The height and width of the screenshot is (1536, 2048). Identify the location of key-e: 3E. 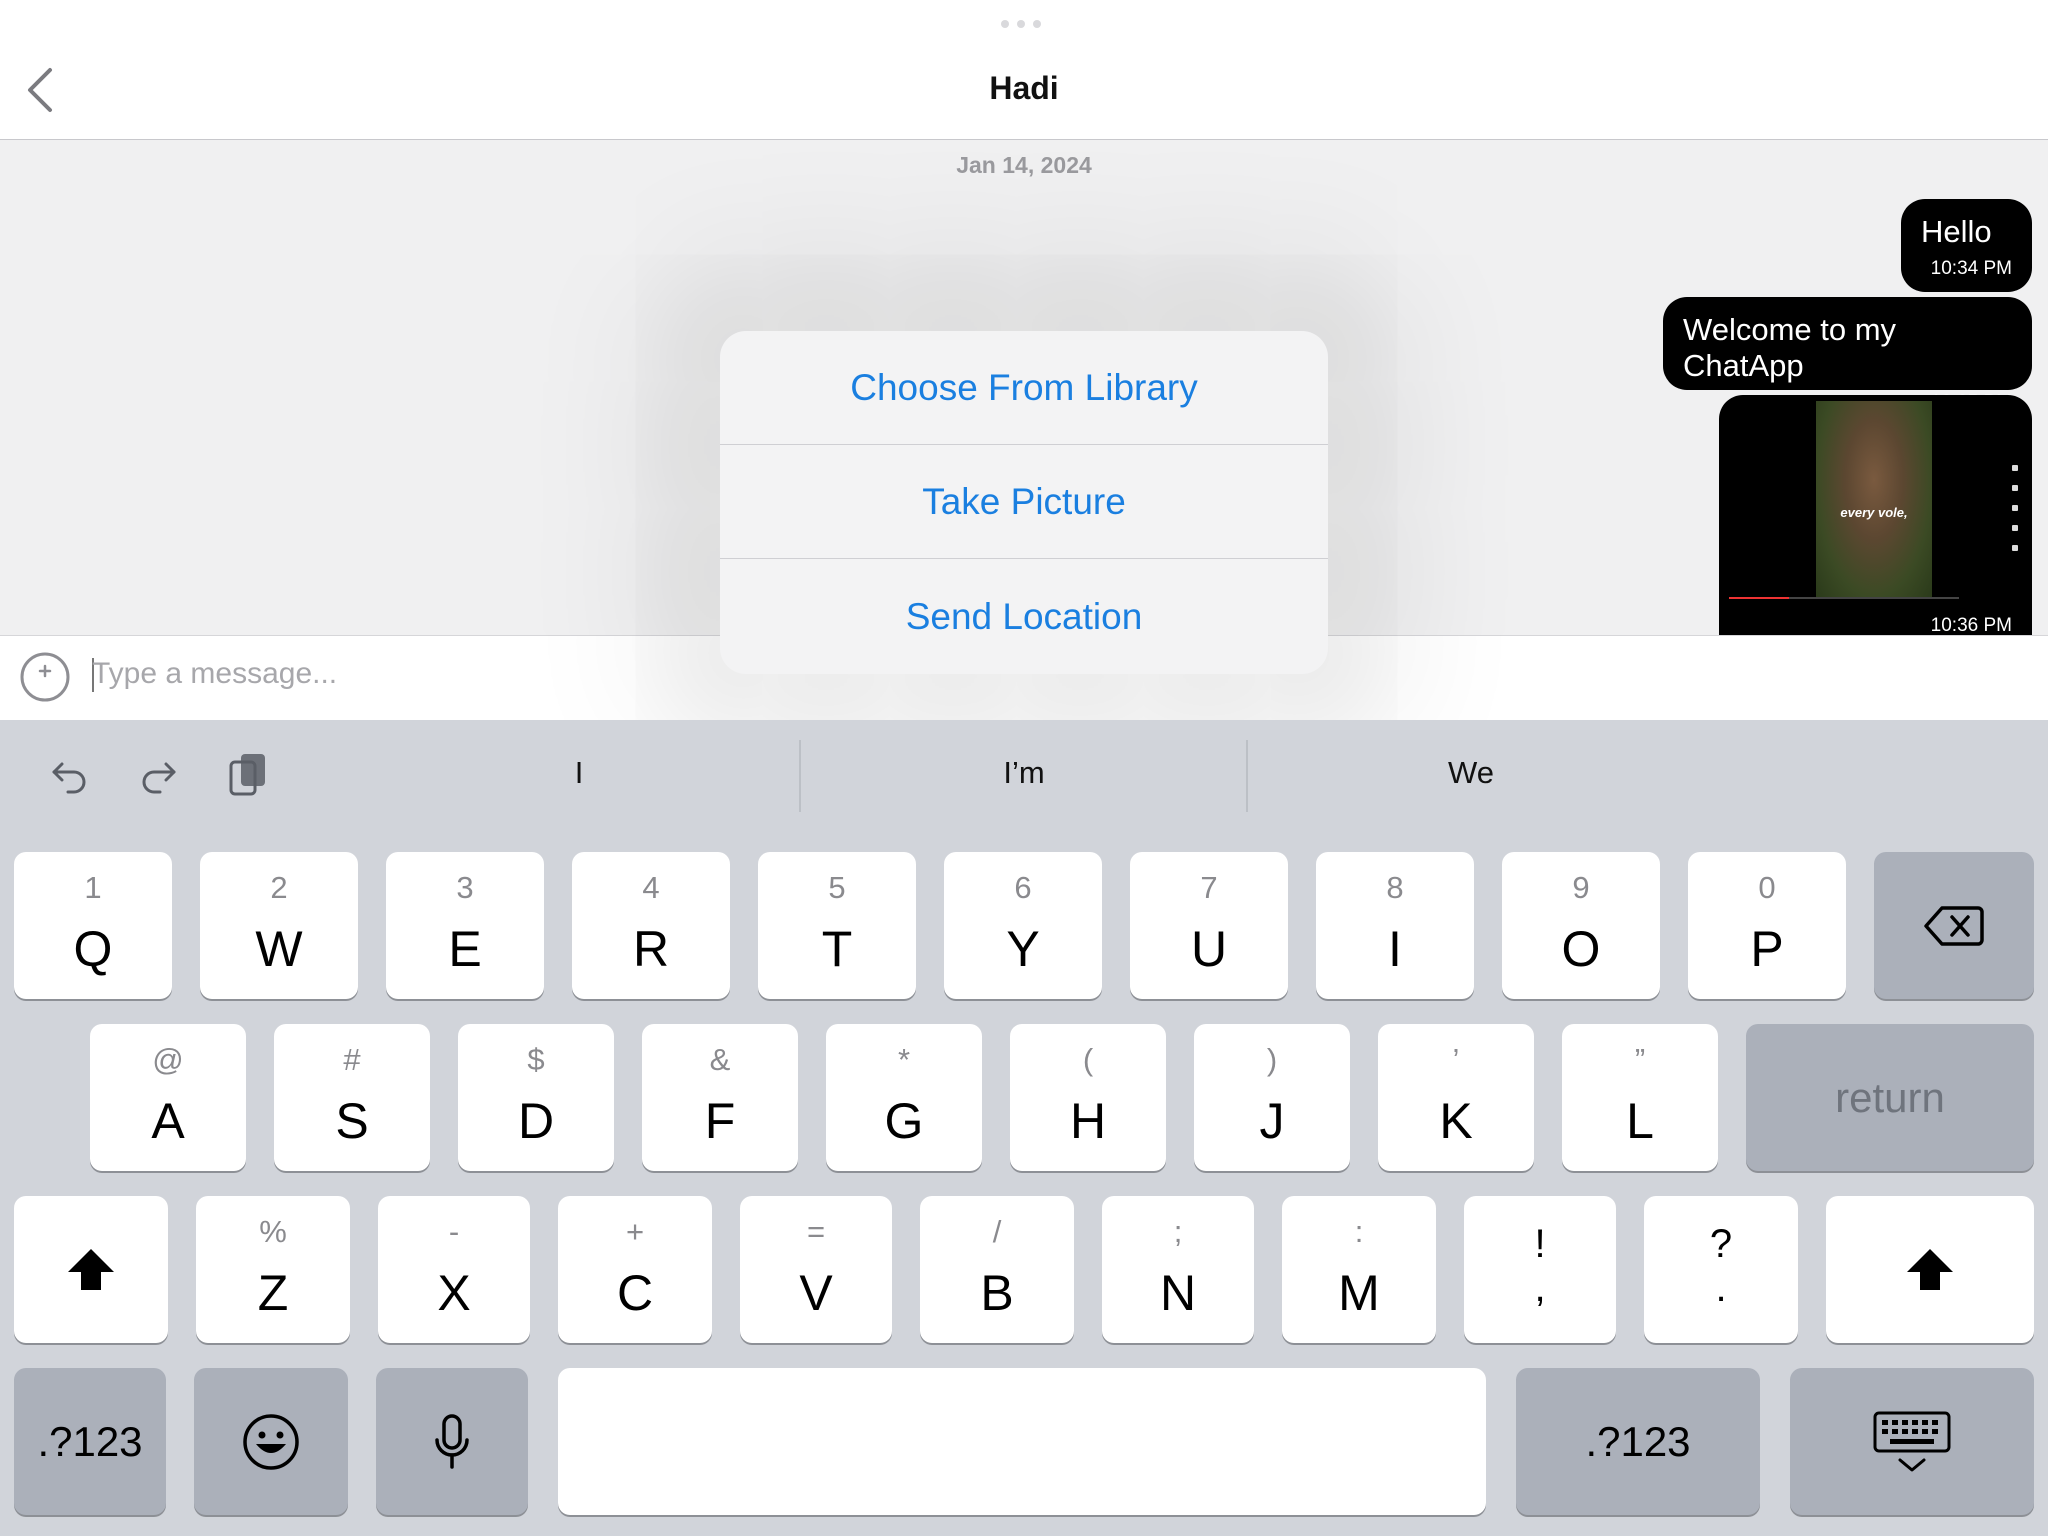
(465, 925).